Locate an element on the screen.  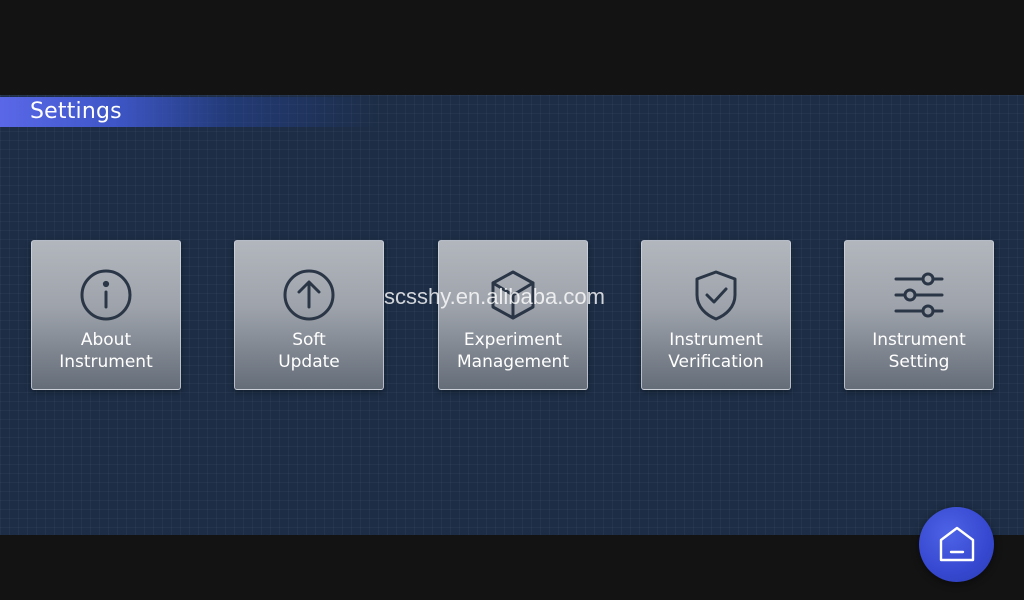
cube-icon is located at coordinates (513, 295).